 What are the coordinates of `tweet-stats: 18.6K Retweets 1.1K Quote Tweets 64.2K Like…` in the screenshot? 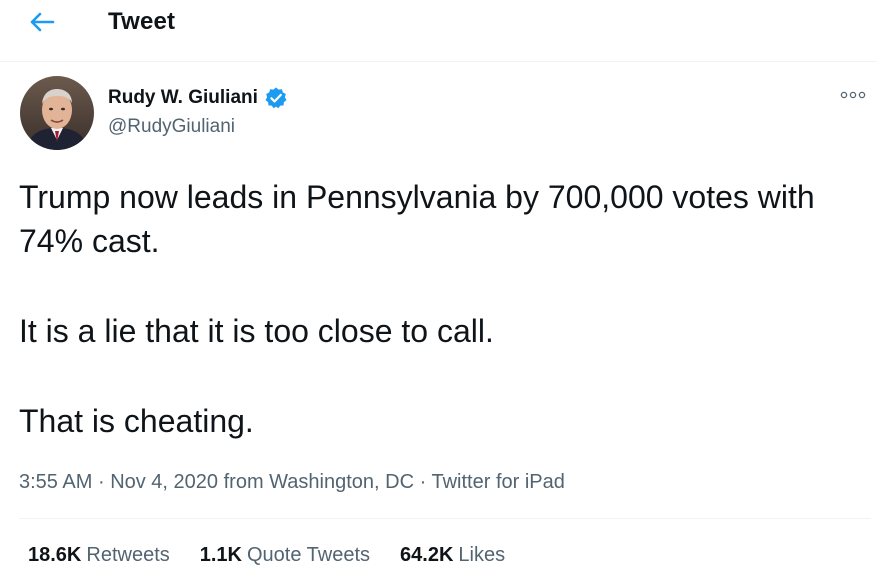 It's located at (281, 555).